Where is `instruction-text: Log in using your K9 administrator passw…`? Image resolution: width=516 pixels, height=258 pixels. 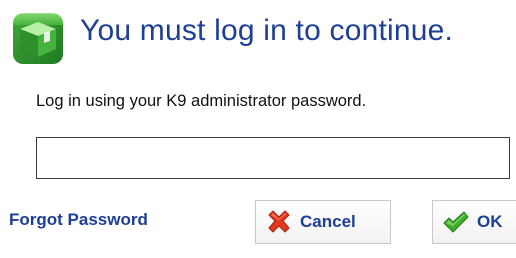 instruction-text: Log in using your K9 administrator passw… is located at coordinates (201, 101).